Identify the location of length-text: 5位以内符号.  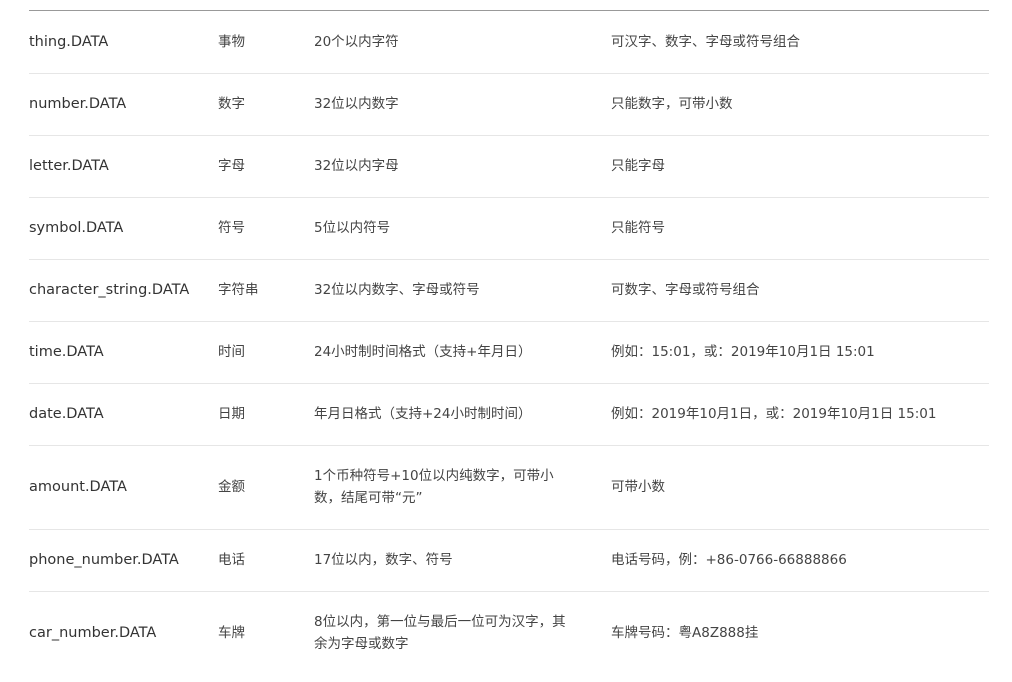
(352, 228).